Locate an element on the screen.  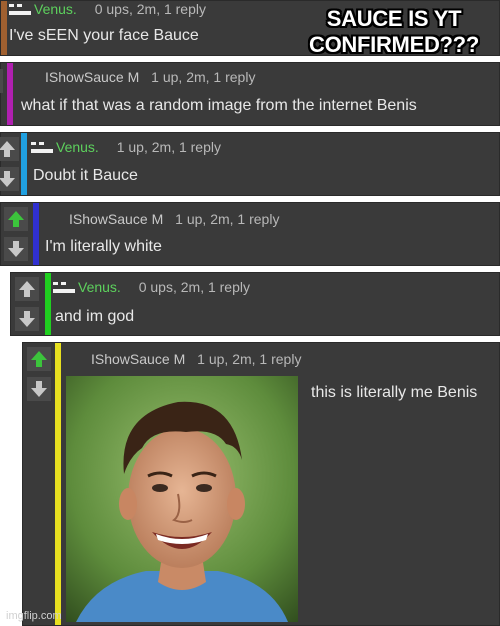
watermark: imgflip.com is located at coordinates (34, 616).